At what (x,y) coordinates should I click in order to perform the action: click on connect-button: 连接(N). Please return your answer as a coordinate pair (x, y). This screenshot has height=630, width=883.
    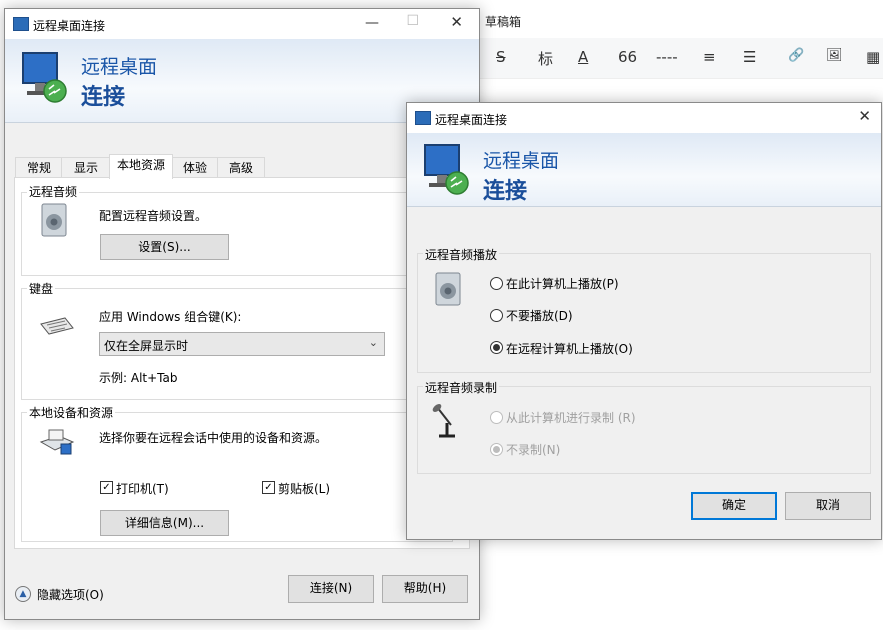
    Looking at the image, I should click on (331, 589).